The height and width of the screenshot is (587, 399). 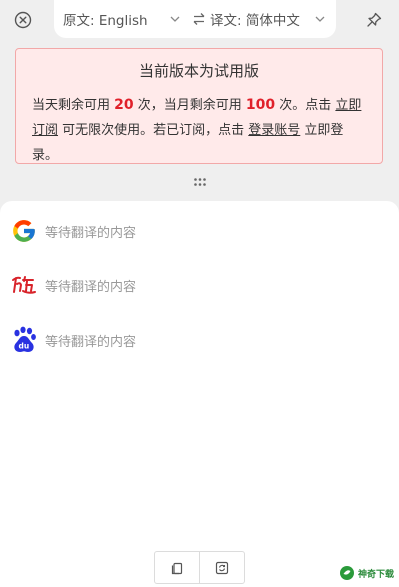 I want to click on copy-icon, so click(x=177, y=568).